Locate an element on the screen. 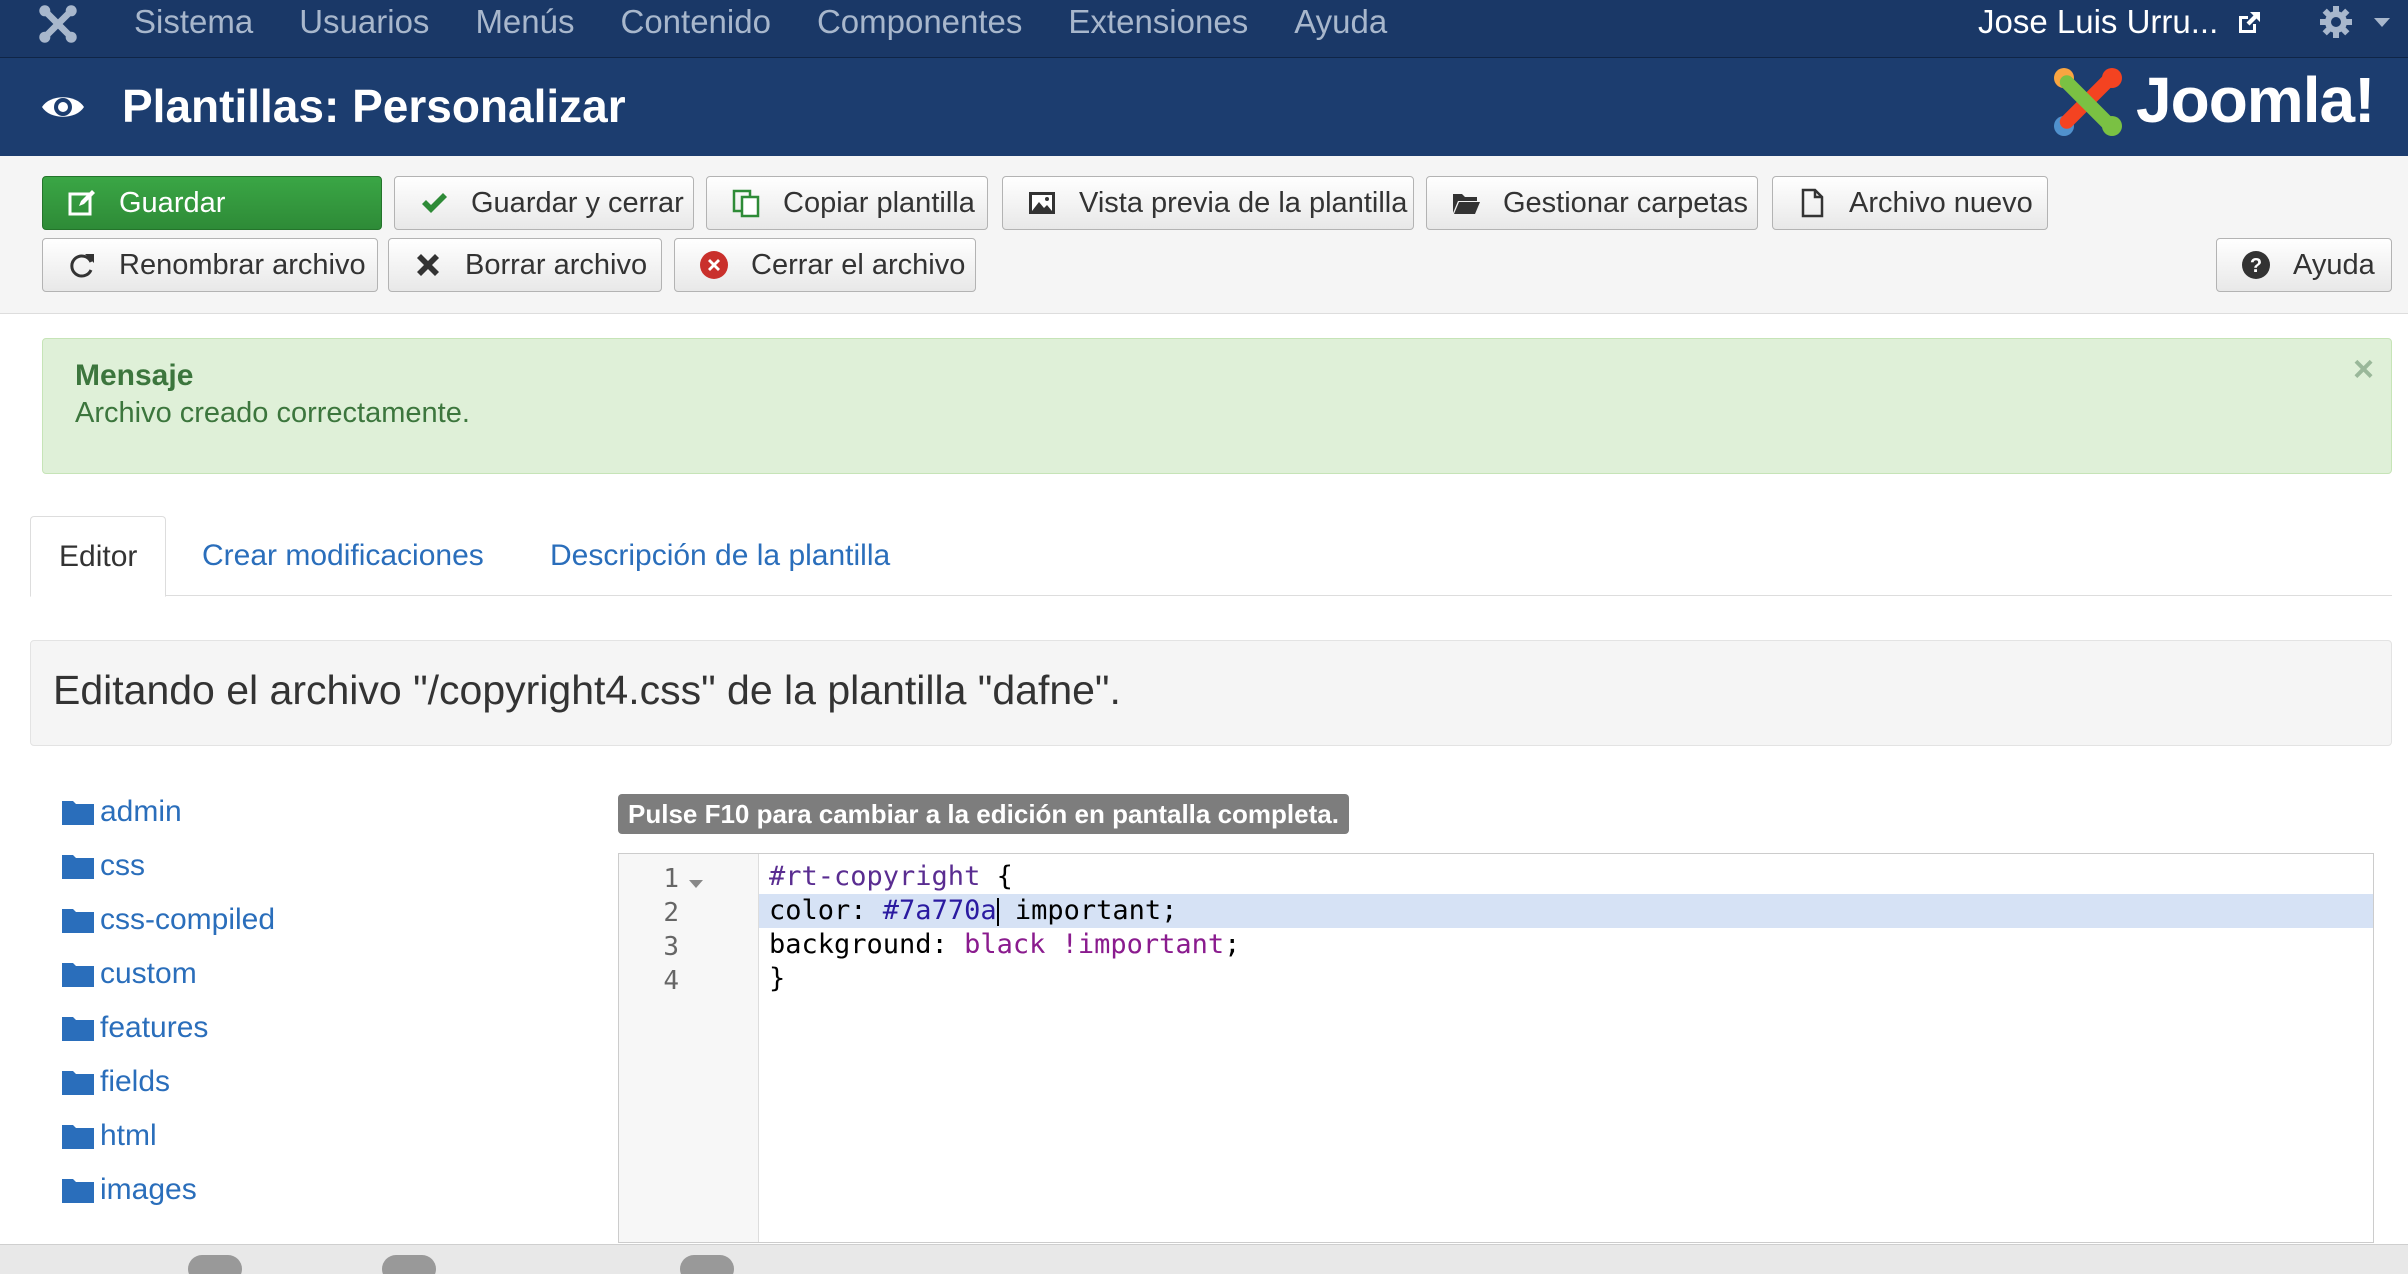 The width and height of the screenshot is (2408, 1274). folder-label: images is located at coordinates (148, 1189).